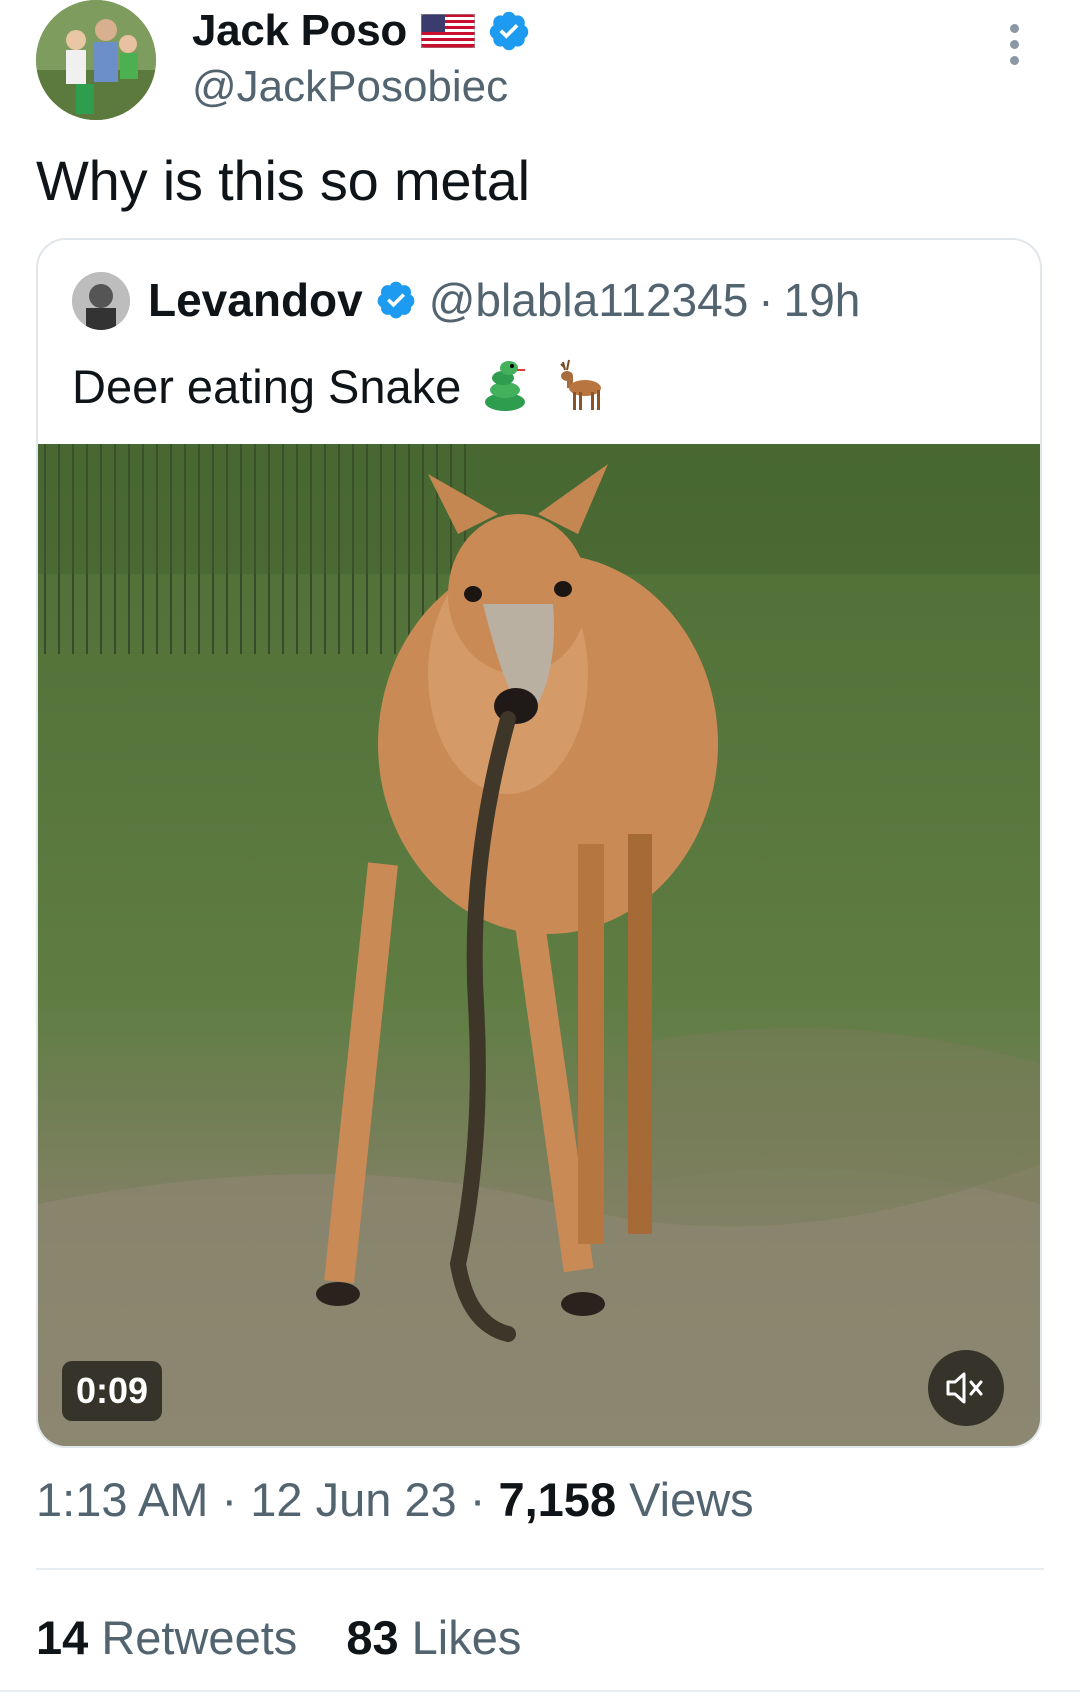 The width and height of the screenshot is (1080, 1699). What do you see at coordinates (581, 384) in the screenshot?
I see `deer-emoji` at bounding box center [581, 384].